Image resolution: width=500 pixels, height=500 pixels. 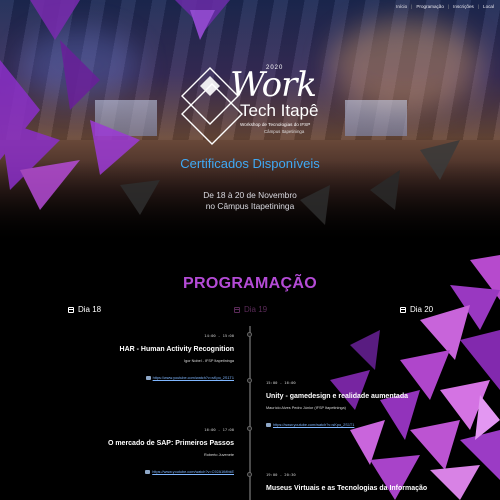 What do you see at coordinates (281, 474) in the screenshot?
I see `event-time: 19:00 - 20:30` at bounding box center [281, 474].